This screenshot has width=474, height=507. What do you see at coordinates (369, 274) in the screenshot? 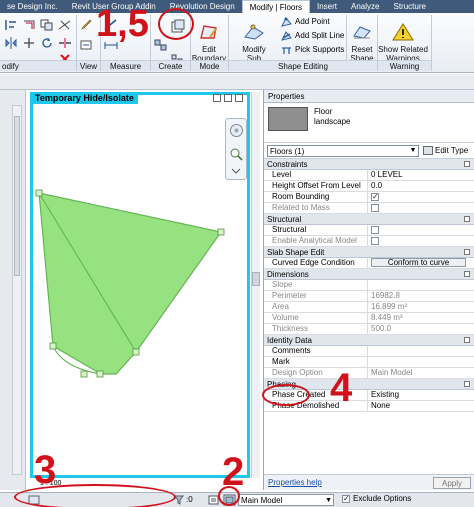
I see `group-dimensions: Dimensions` at bounding box center [369, 274].